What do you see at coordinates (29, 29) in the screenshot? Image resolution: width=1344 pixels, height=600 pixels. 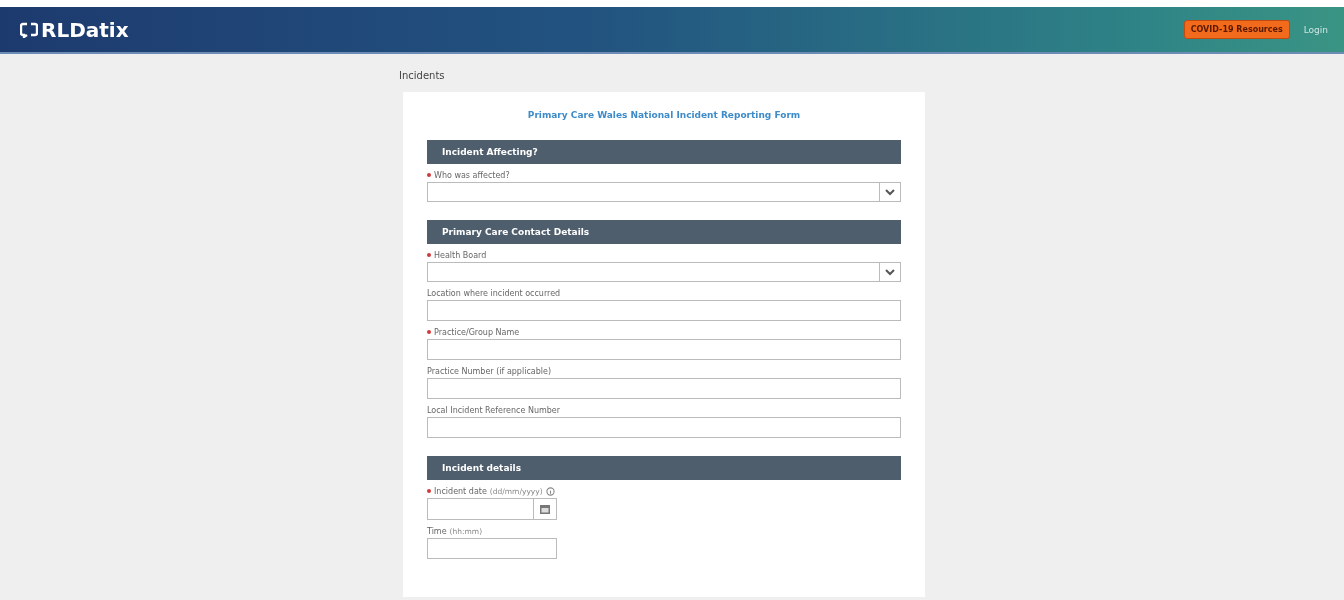 I see `speech-bubble-icon` at bounding box center [29, 29].